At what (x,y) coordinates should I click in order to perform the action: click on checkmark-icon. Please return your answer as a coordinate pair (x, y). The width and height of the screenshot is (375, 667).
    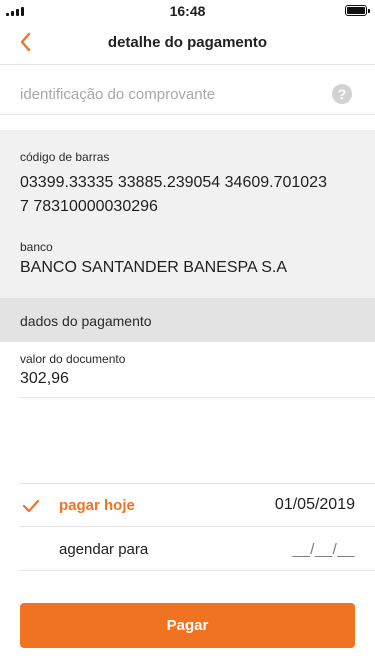
    Looking at the image, I should click on (31, 506).